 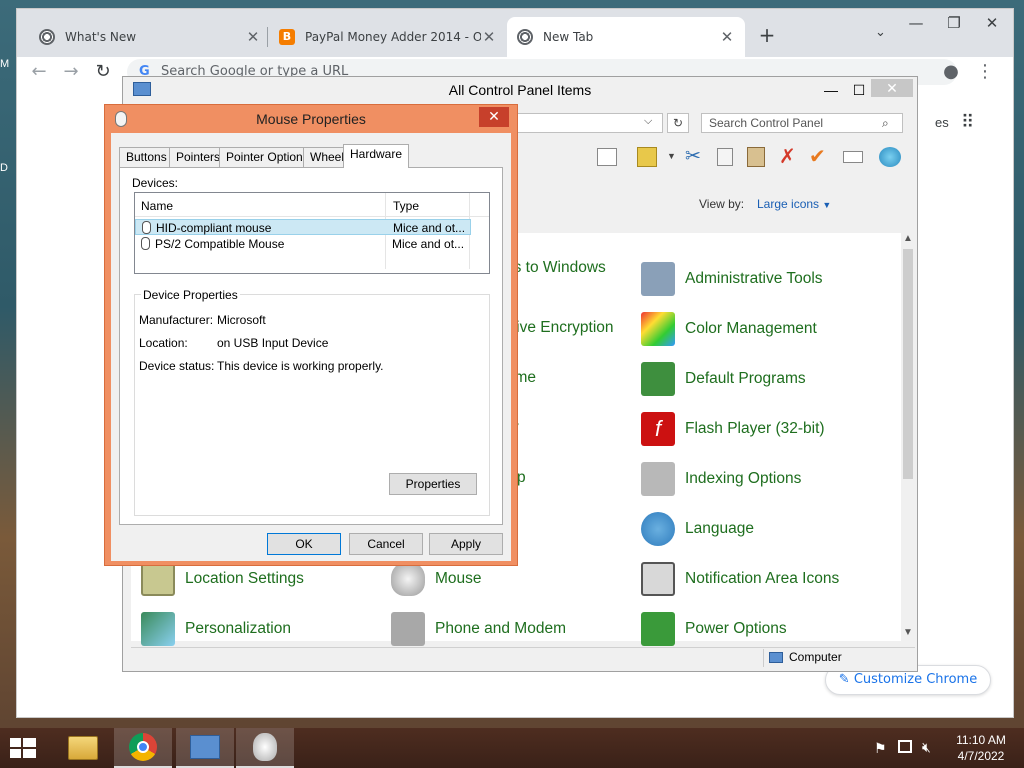 What do you see at coordinates (942, 122) in the screenshot?
I see `page-partial-text: es` at bounding box center [942, 122].